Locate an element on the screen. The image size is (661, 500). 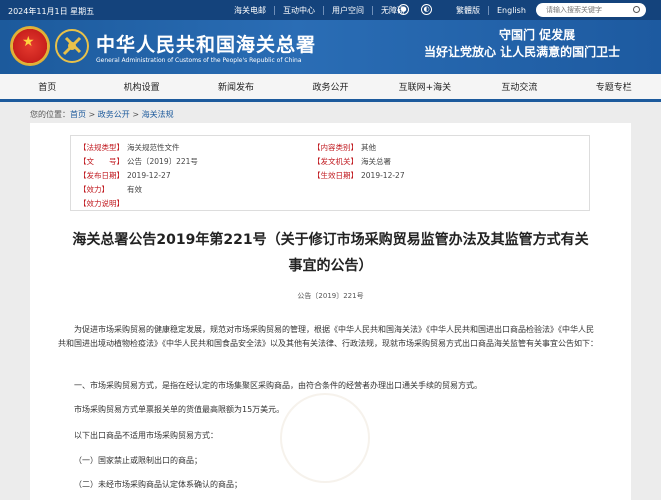
lang-traditional: 繁體版 is located at coordinates (468, 10).